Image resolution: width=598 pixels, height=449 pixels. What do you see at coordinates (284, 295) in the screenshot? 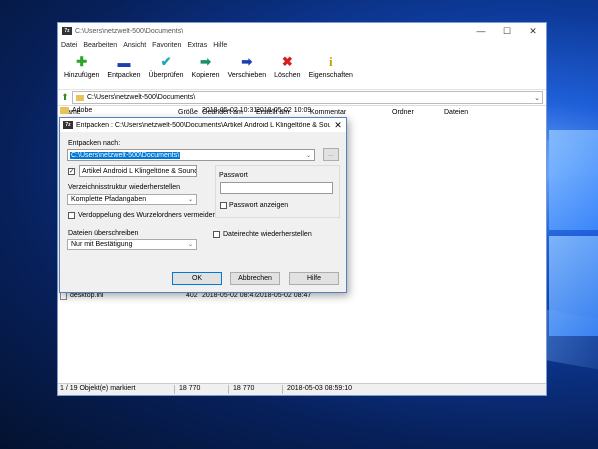
I see `item-created: 2018-05-02 08:47` at bounding box center [284, 295].